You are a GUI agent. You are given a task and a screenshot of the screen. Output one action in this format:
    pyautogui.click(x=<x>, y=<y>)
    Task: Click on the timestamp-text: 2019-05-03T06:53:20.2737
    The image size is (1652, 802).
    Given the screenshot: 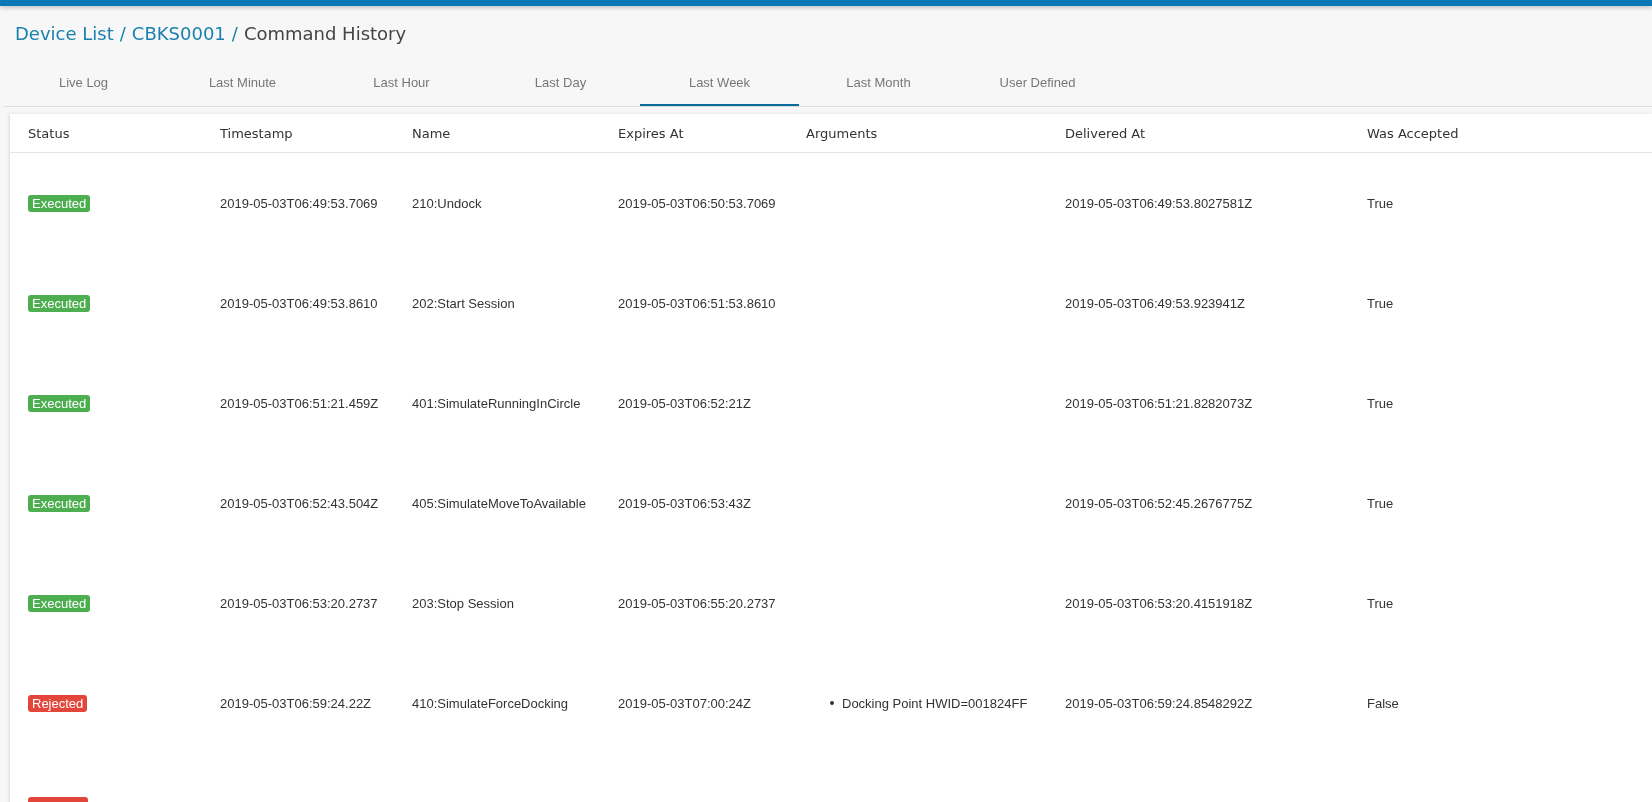 What is the action you would take?
    pyautogui.click(x=299, y=603)
    